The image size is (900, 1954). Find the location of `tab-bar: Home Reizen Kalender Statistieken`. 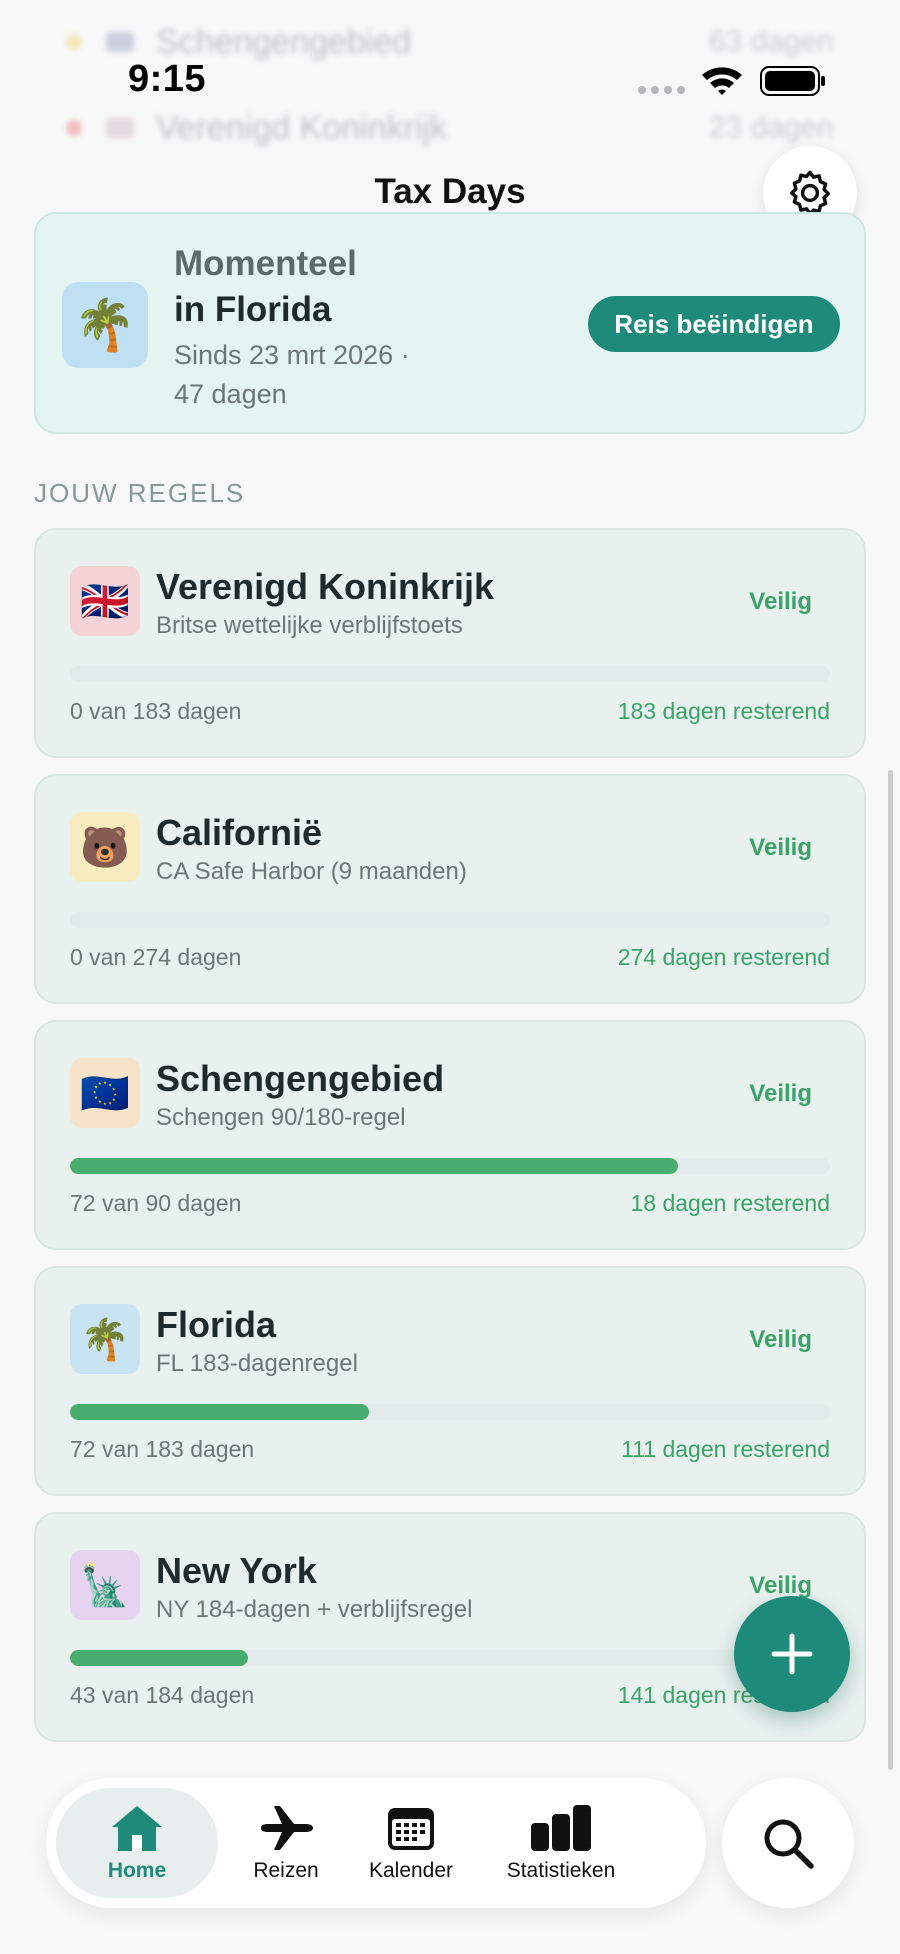

tab-bar: Home Reizen Kalender Statistieken is located at coordinates (376, 1843).